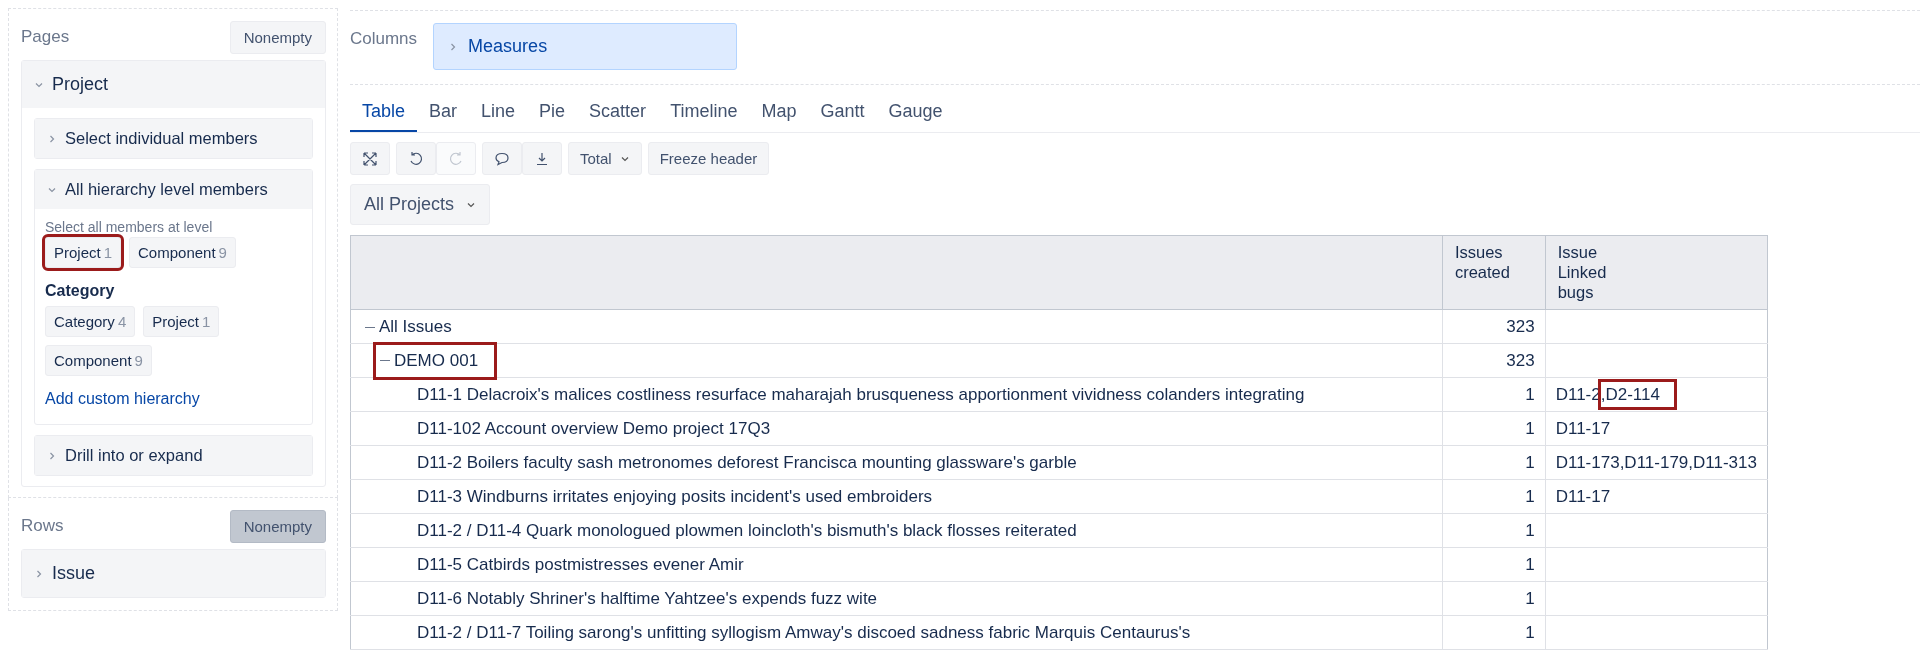  I want to click on dimension-header: Issue, so click(173, 573).